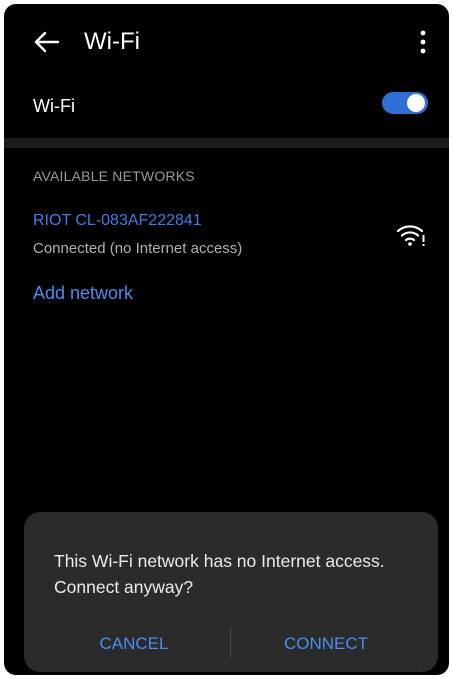 The image size is (453, 679). Describe the element at coordinates (117, 220) in the screenshot. I see `network-name: RIOT CL-083AF222841` at that location.